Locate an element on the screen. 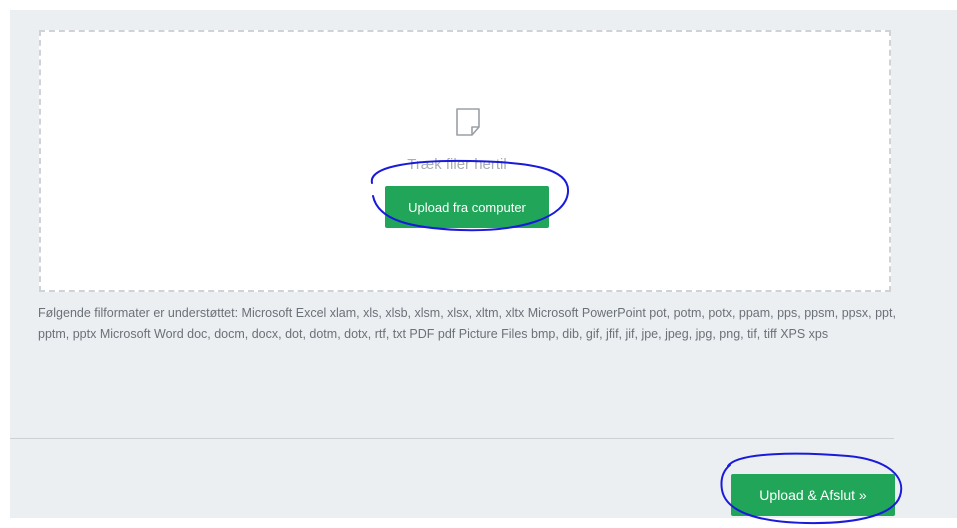  drop-files-text: Træk filer hertil is located at coordinates (457, 164).